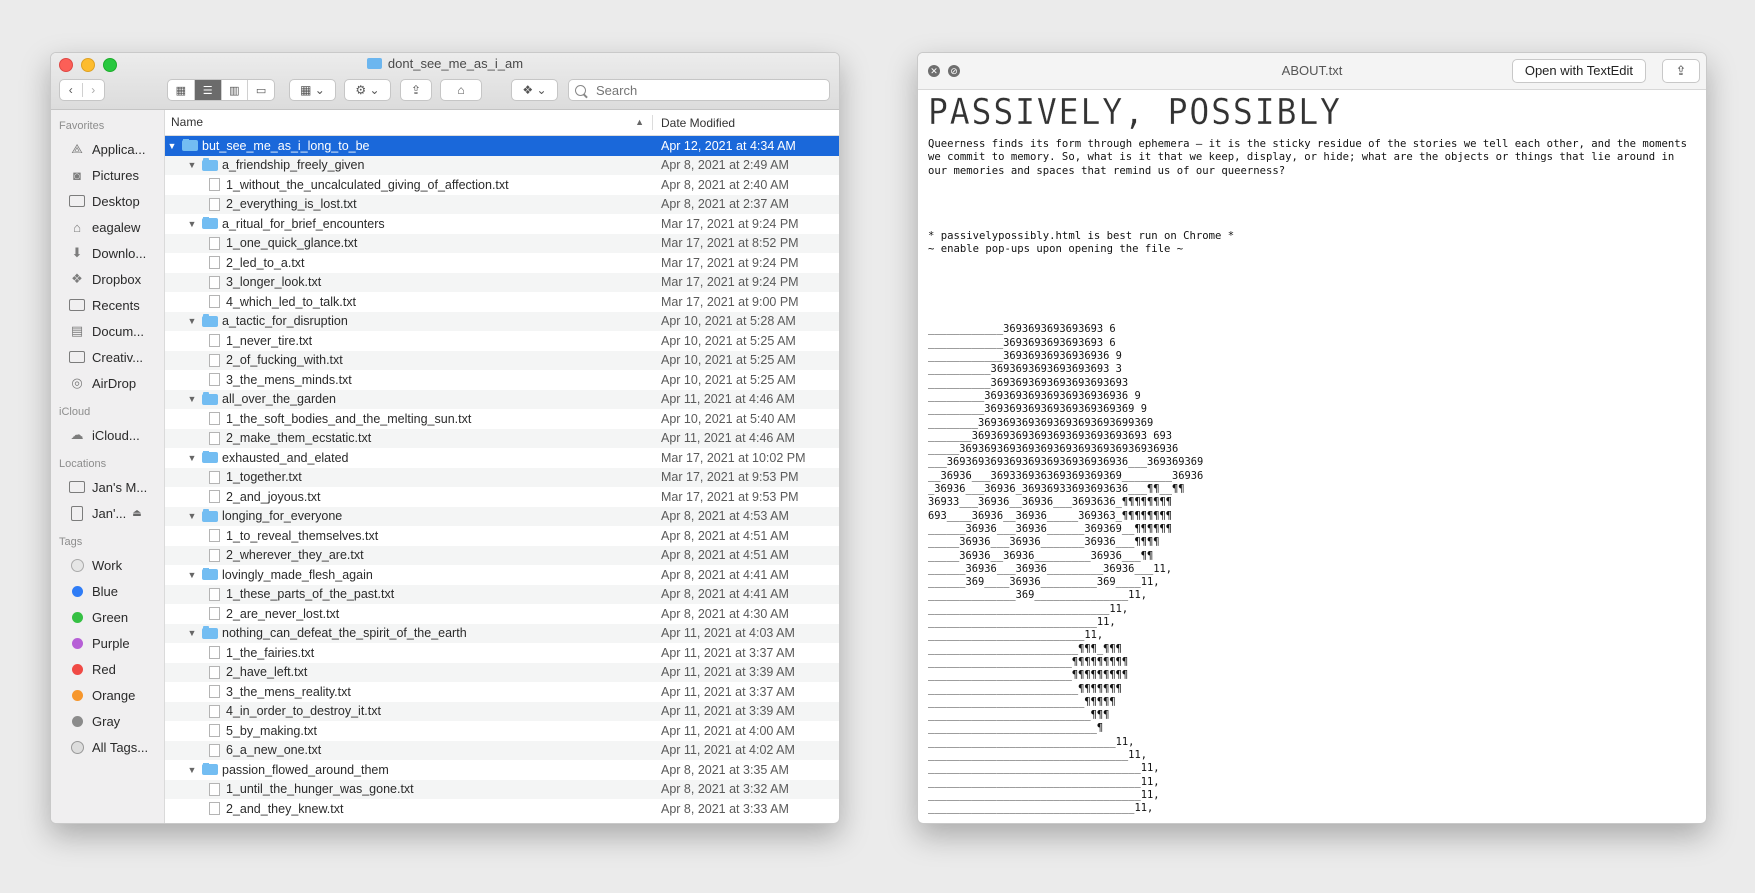 The height and width of the screenshot is (893, 1755). I want to click on row-name: 1_to_reveal_themselves.txt, so click(302, 535).